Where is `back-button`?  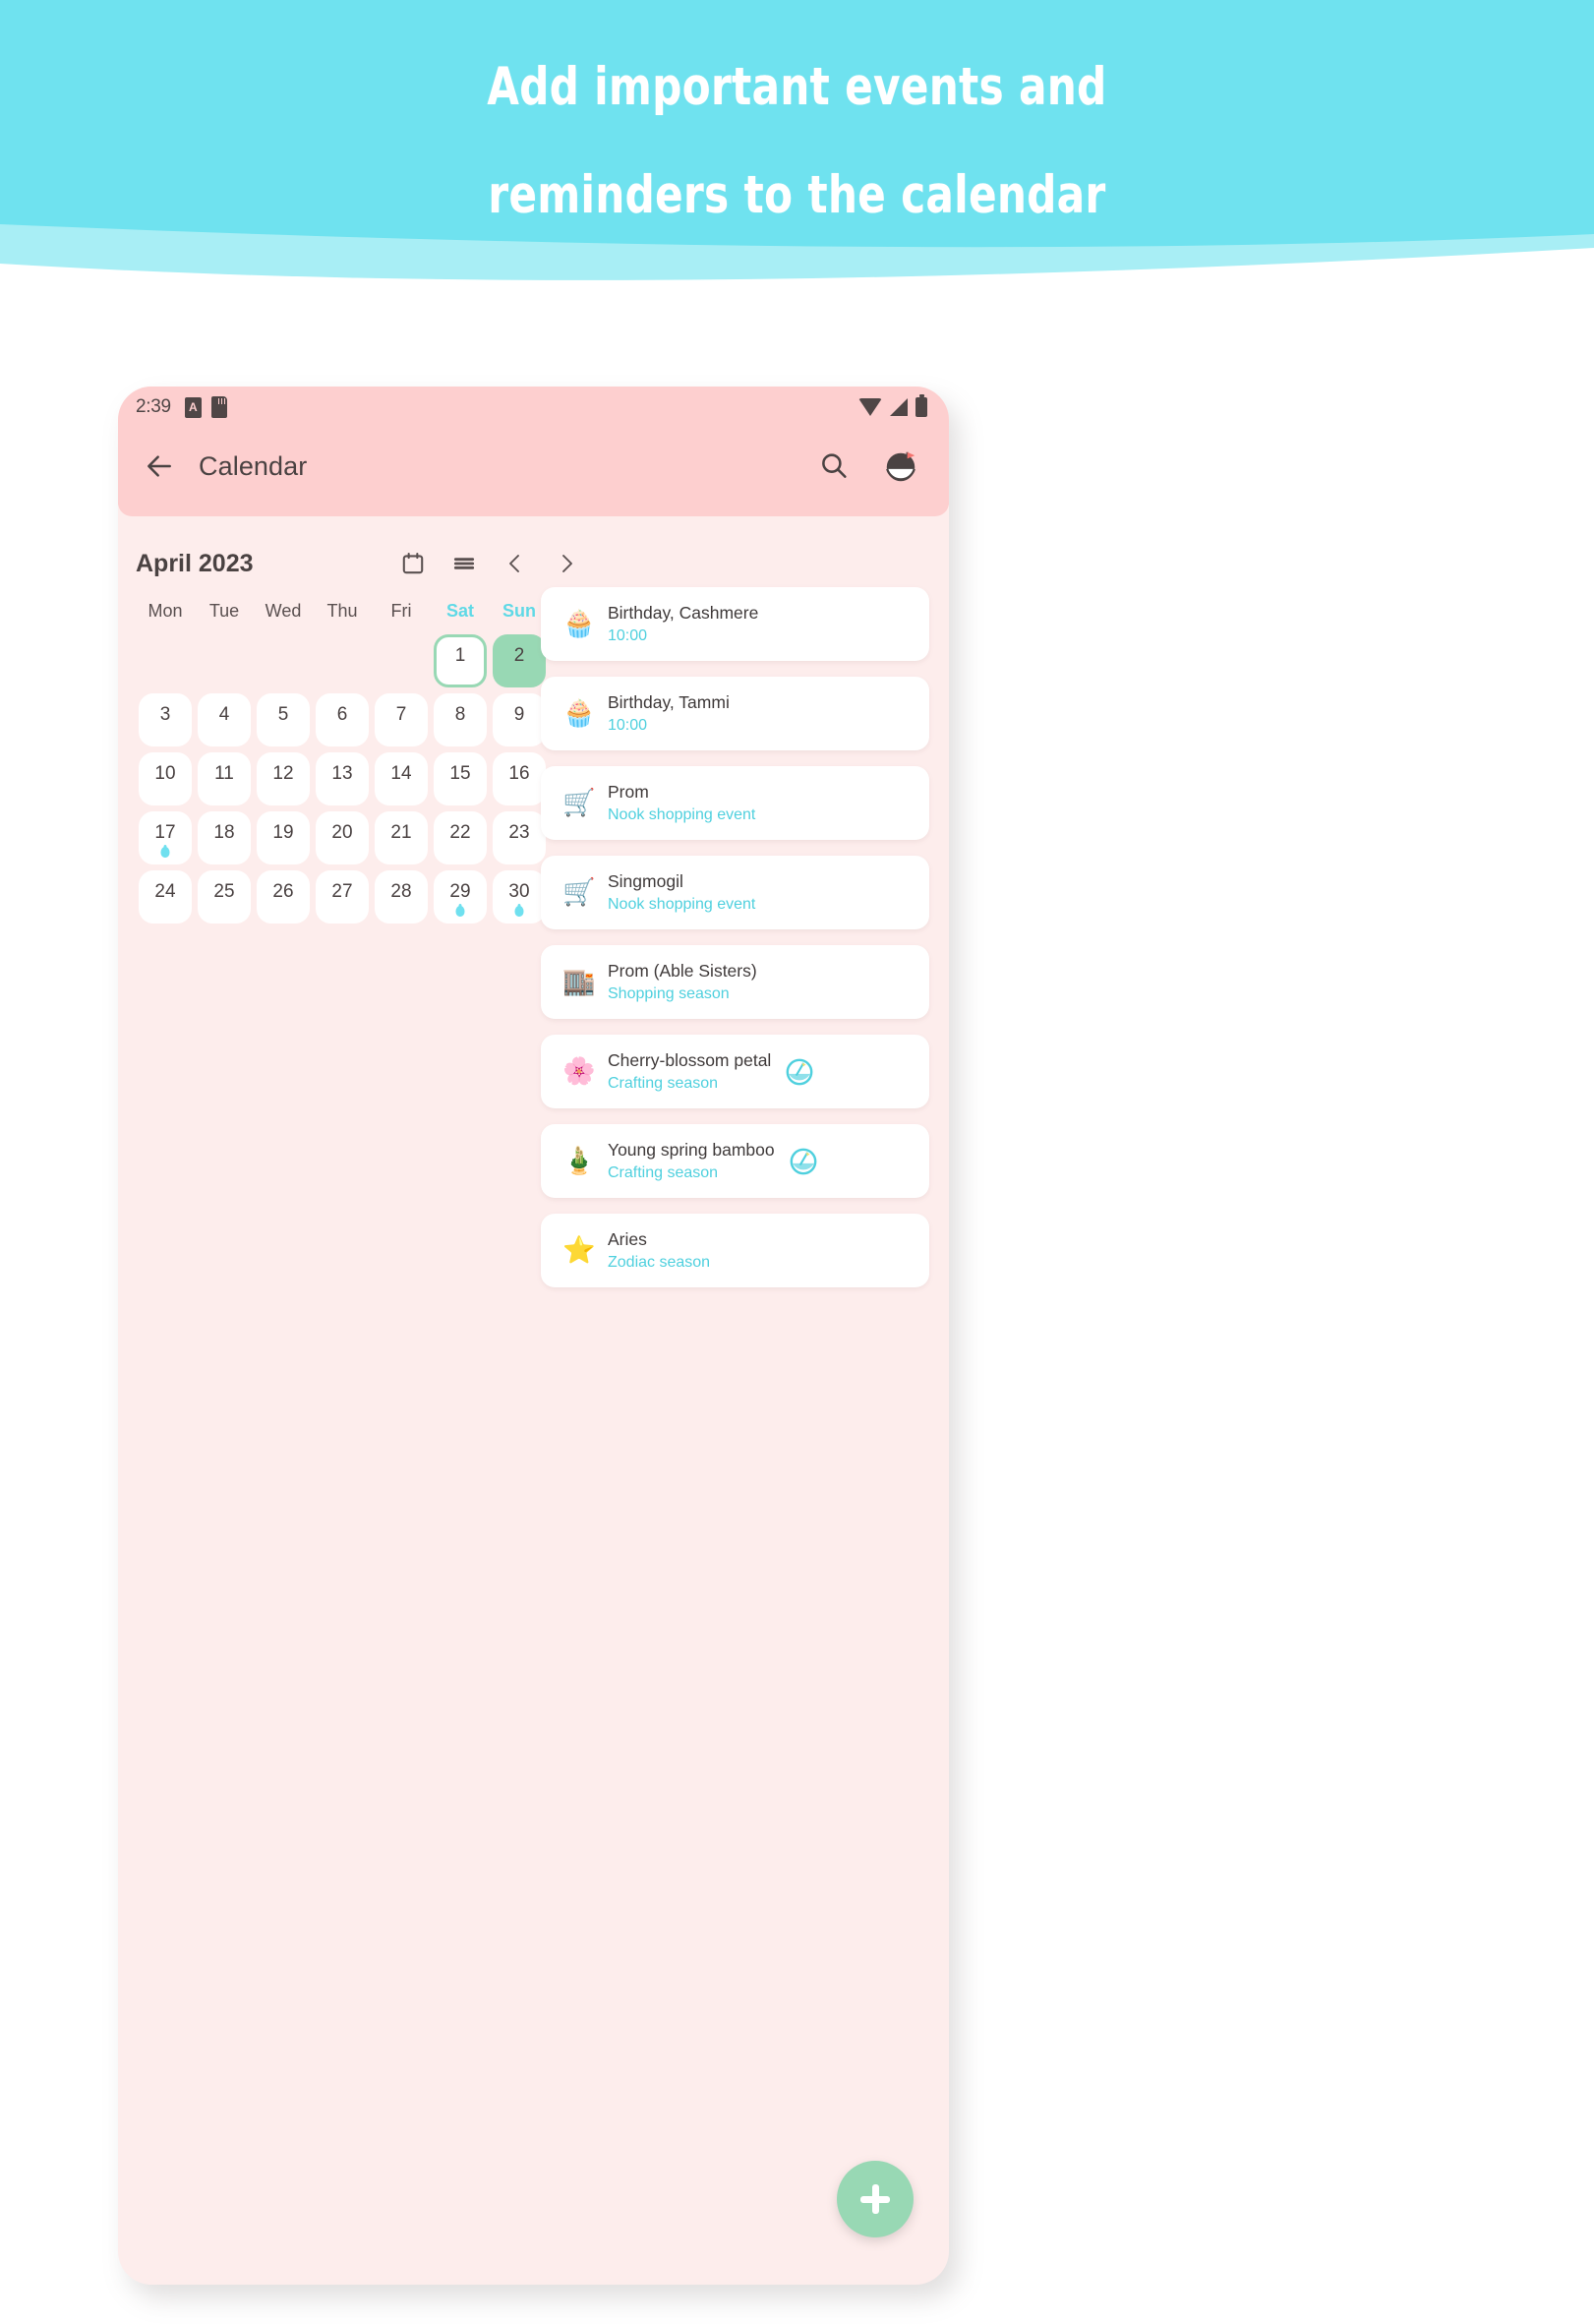 back-button is located at coordinates (159, 466).